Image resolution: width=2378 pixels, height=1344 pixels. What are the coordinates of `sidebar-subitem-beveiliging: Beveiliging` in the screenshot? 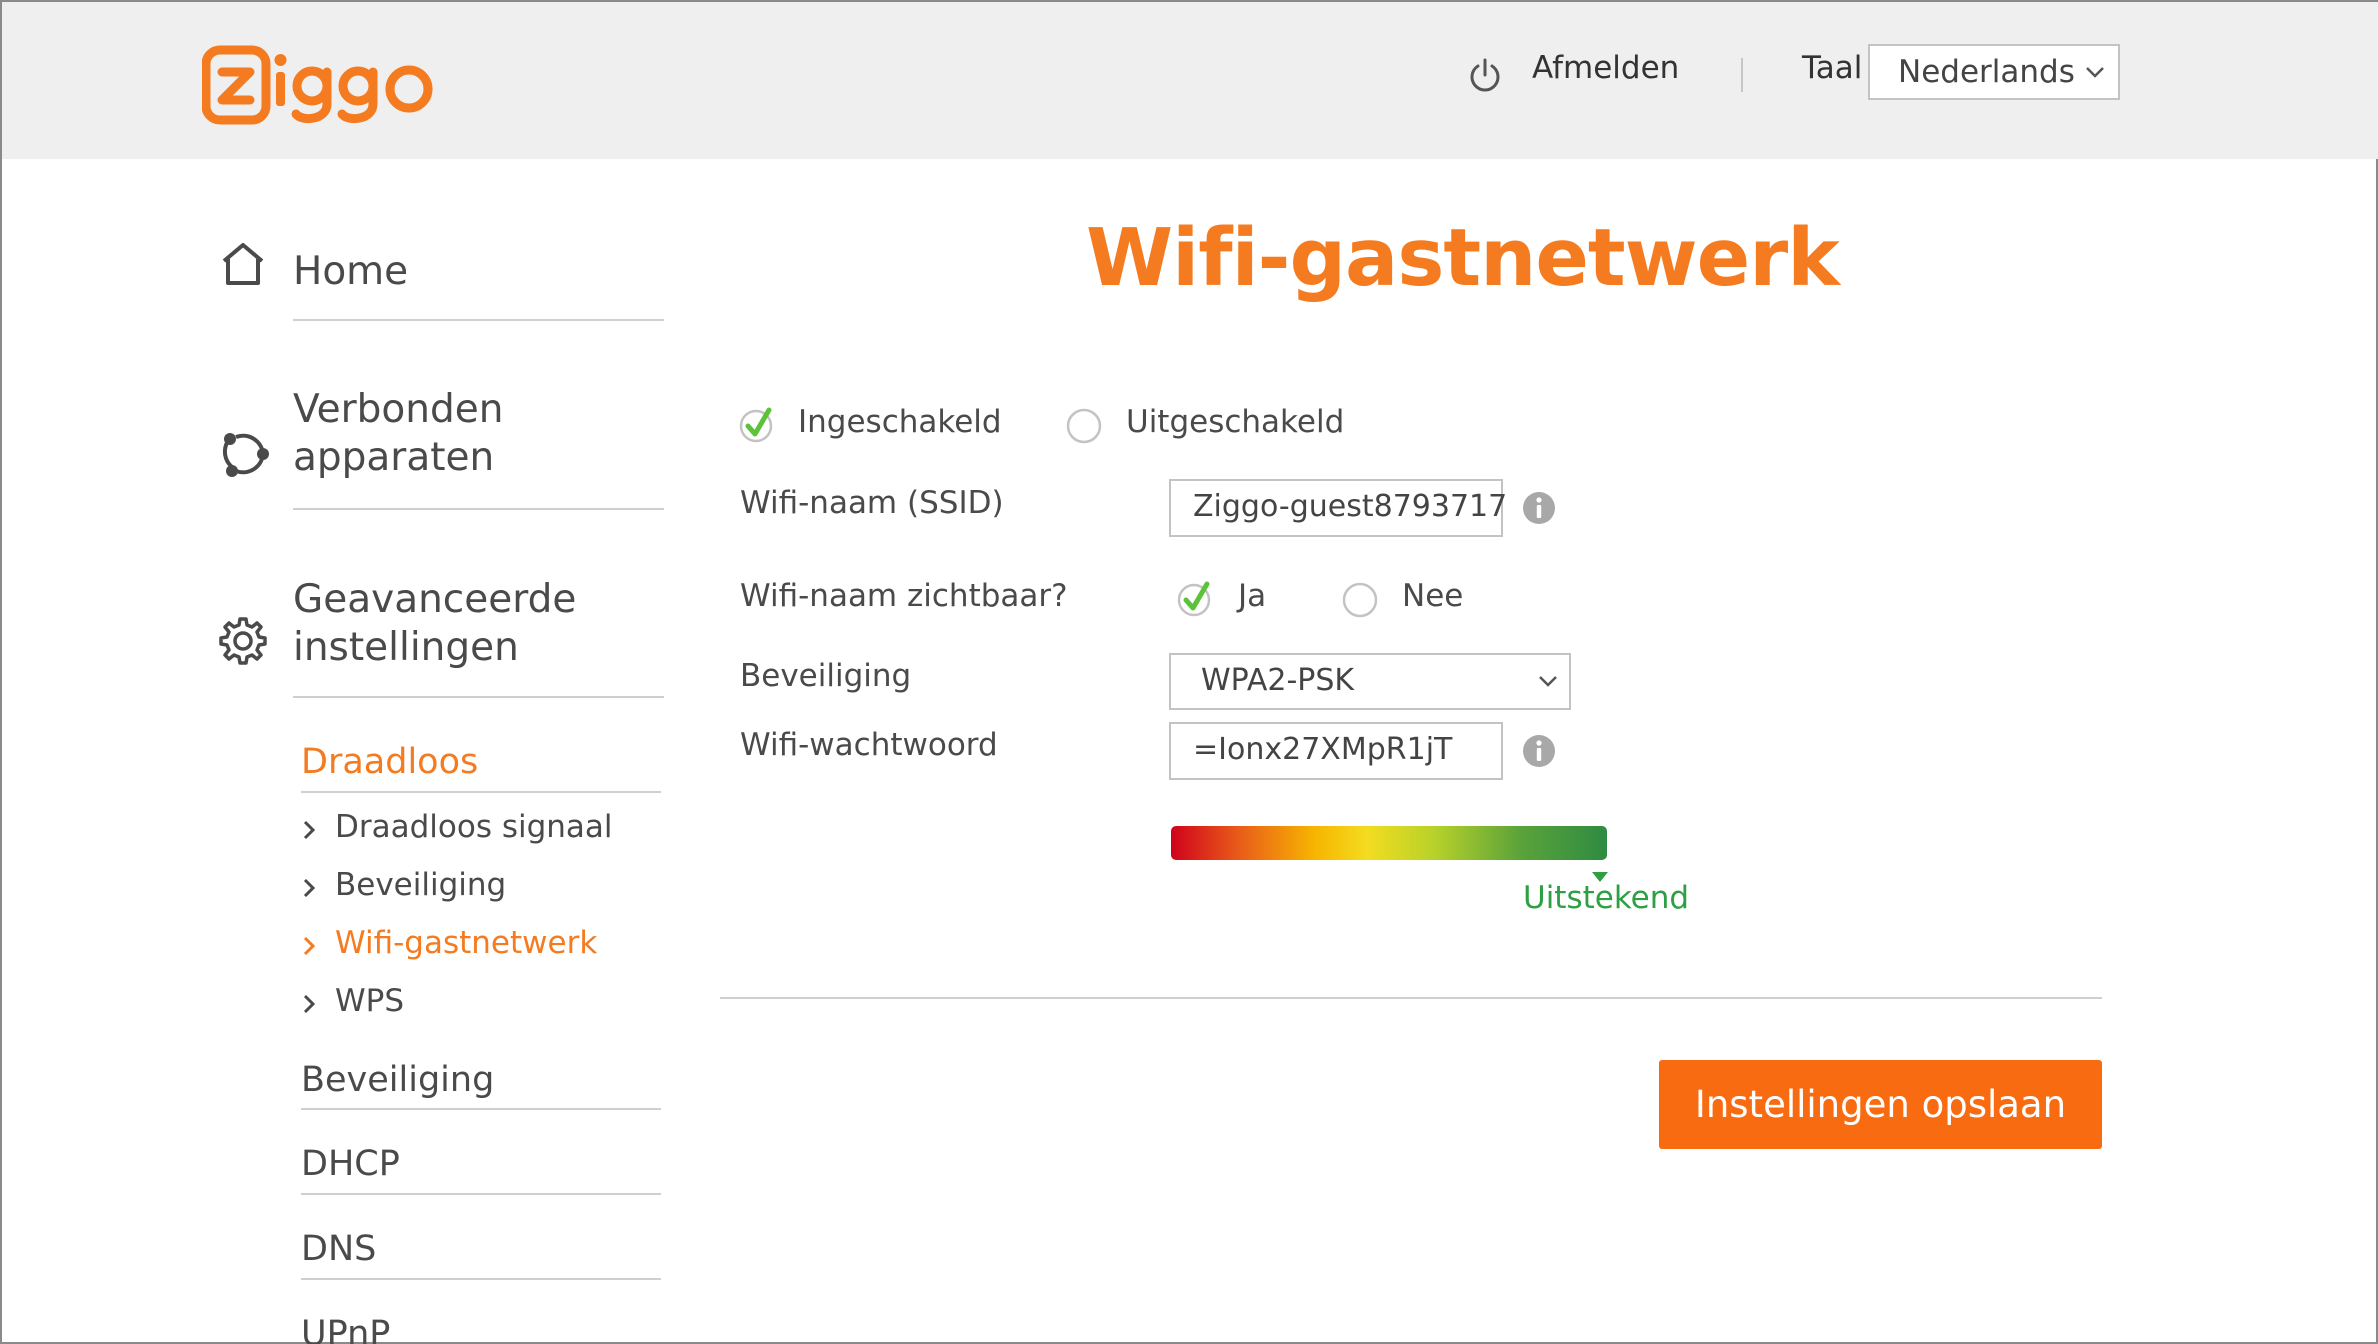 It's located at (452, 887).